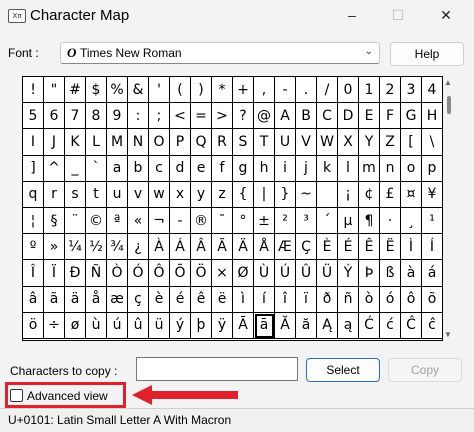 Image resolution: width=474 pixels, height=432 pixels. I want to click on advanced-view-checkbox, so click(16, 395).